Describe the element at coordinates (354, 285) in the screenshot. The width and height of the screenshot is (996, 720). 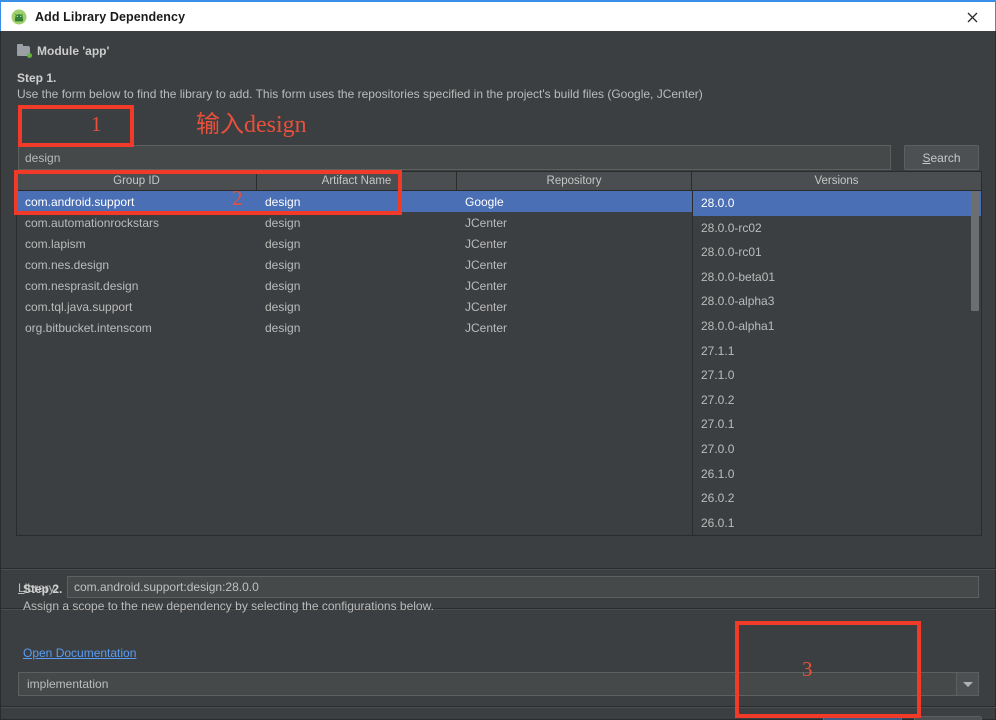
I see `table-row: com.nesprasit.design design JCenter` at that location.